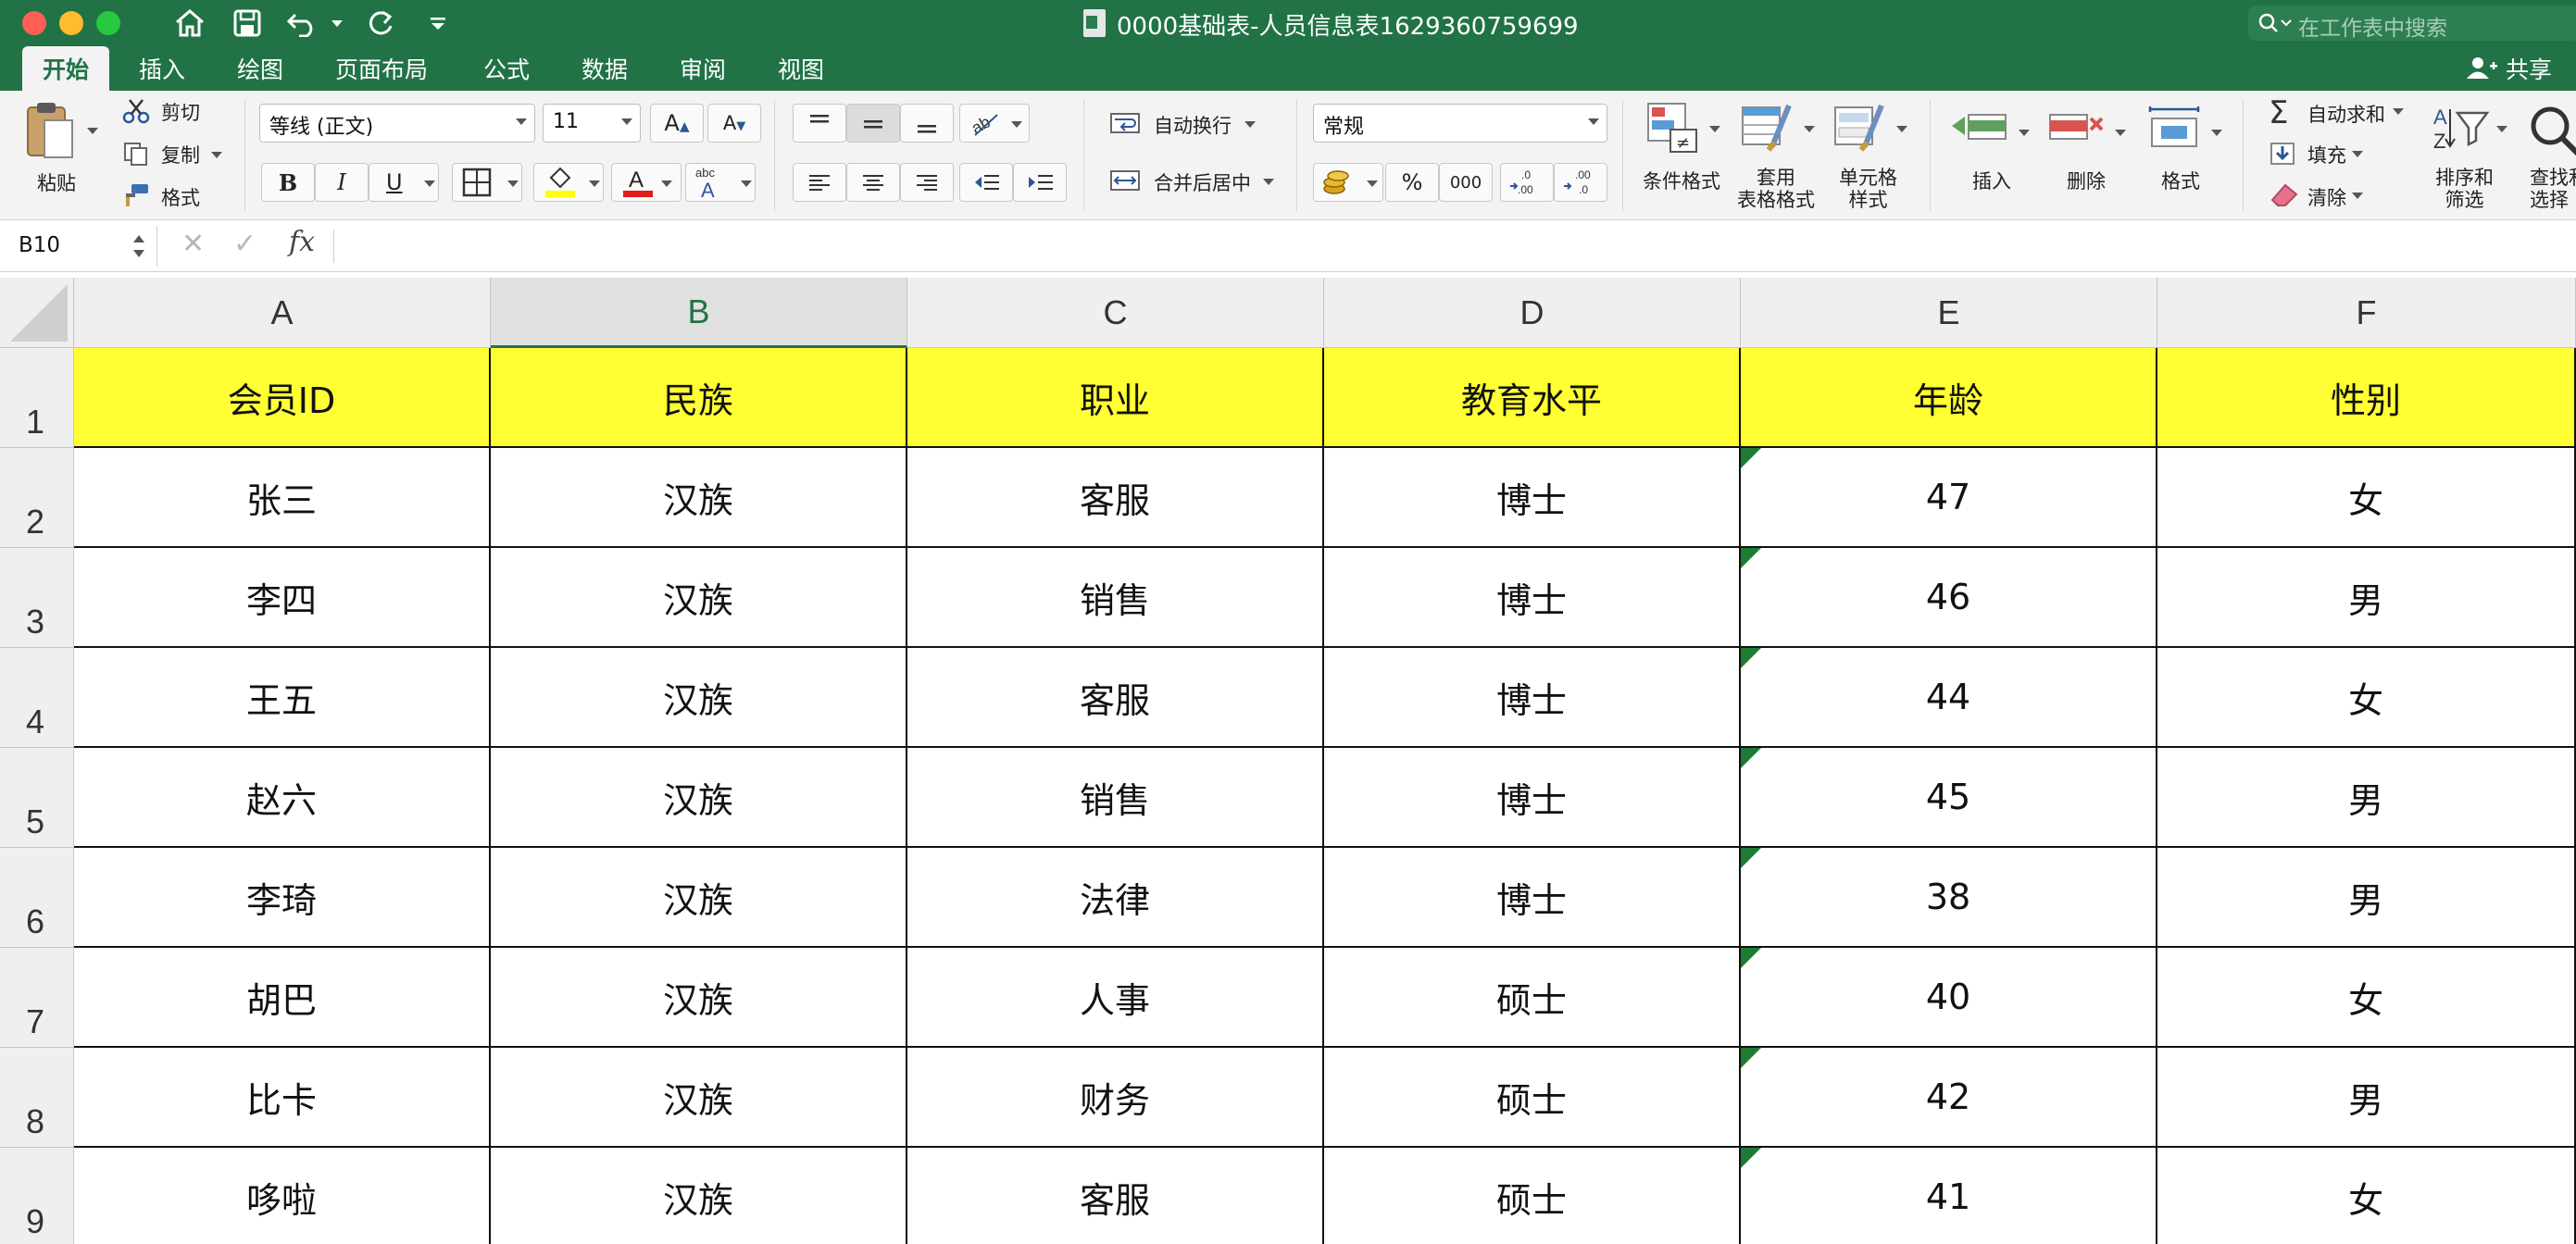  I want to click on number-format-select: 常规, so click(1460, 124).